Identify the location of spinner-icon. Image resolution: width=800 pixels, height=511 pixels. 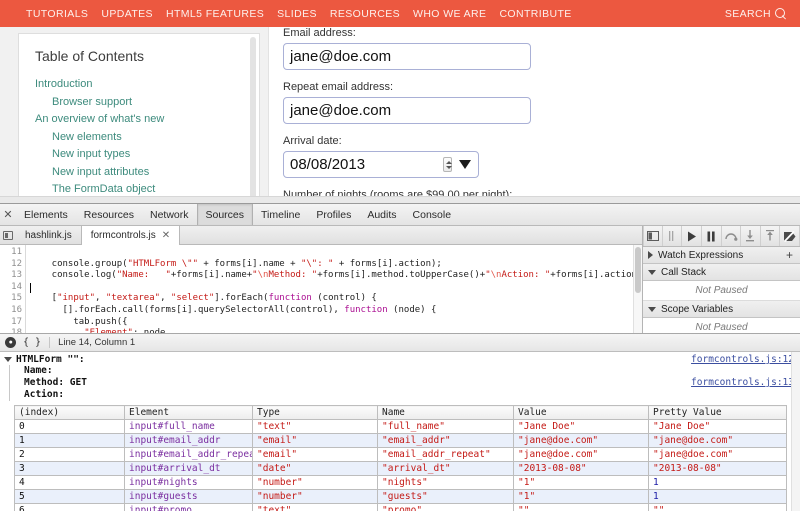
(447, 164).